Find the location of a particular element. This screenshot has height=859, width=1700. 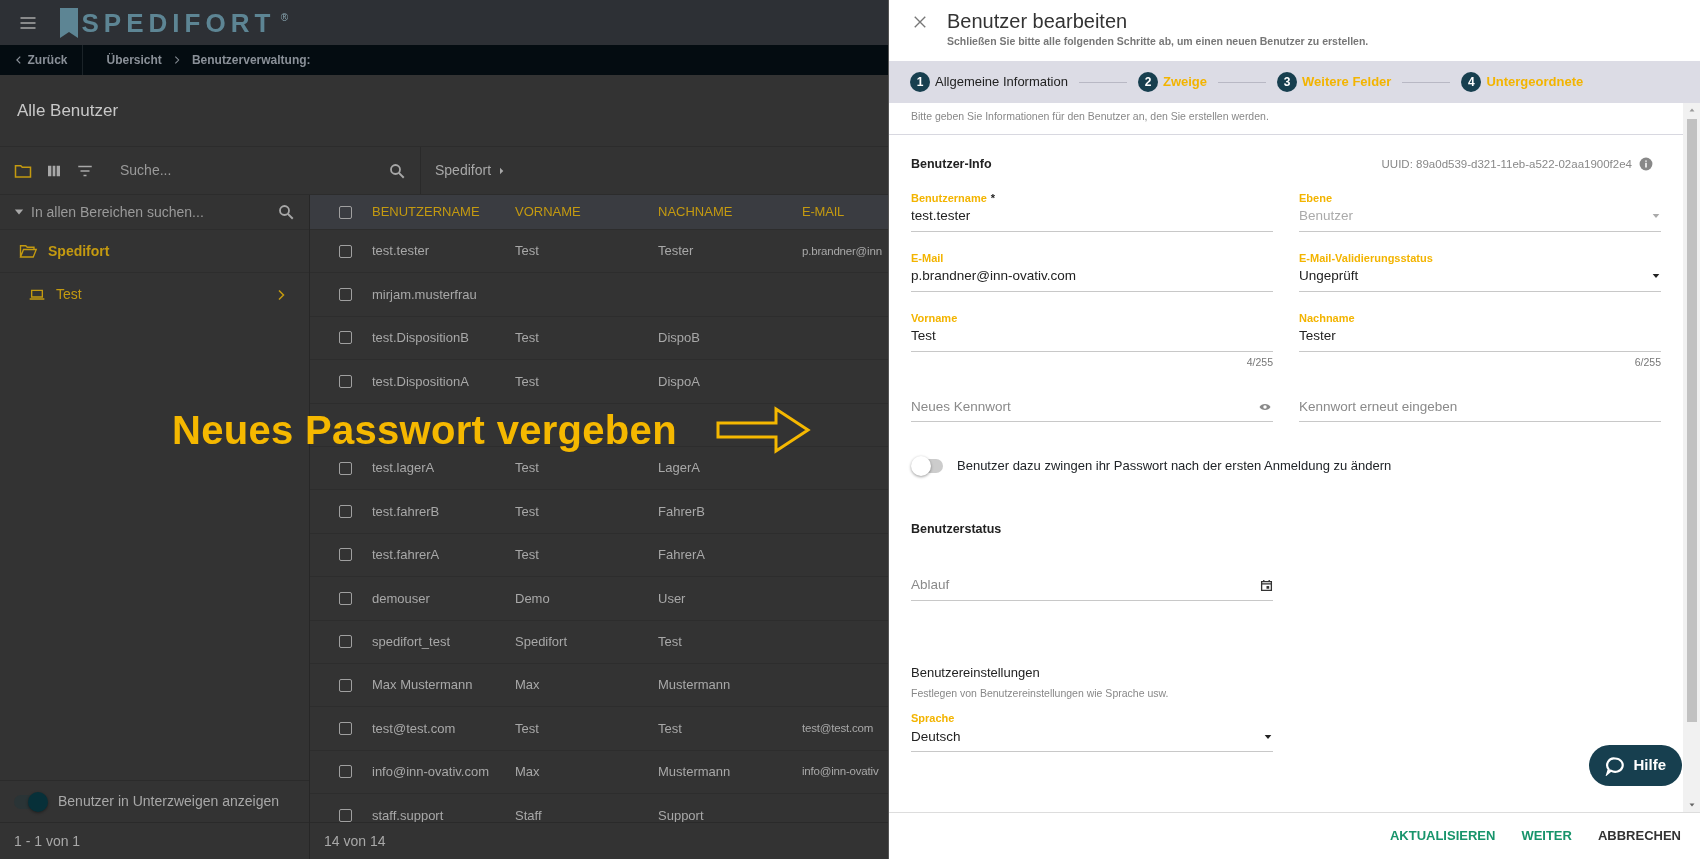

bookmark-icon is located at coordinates (69, 22).